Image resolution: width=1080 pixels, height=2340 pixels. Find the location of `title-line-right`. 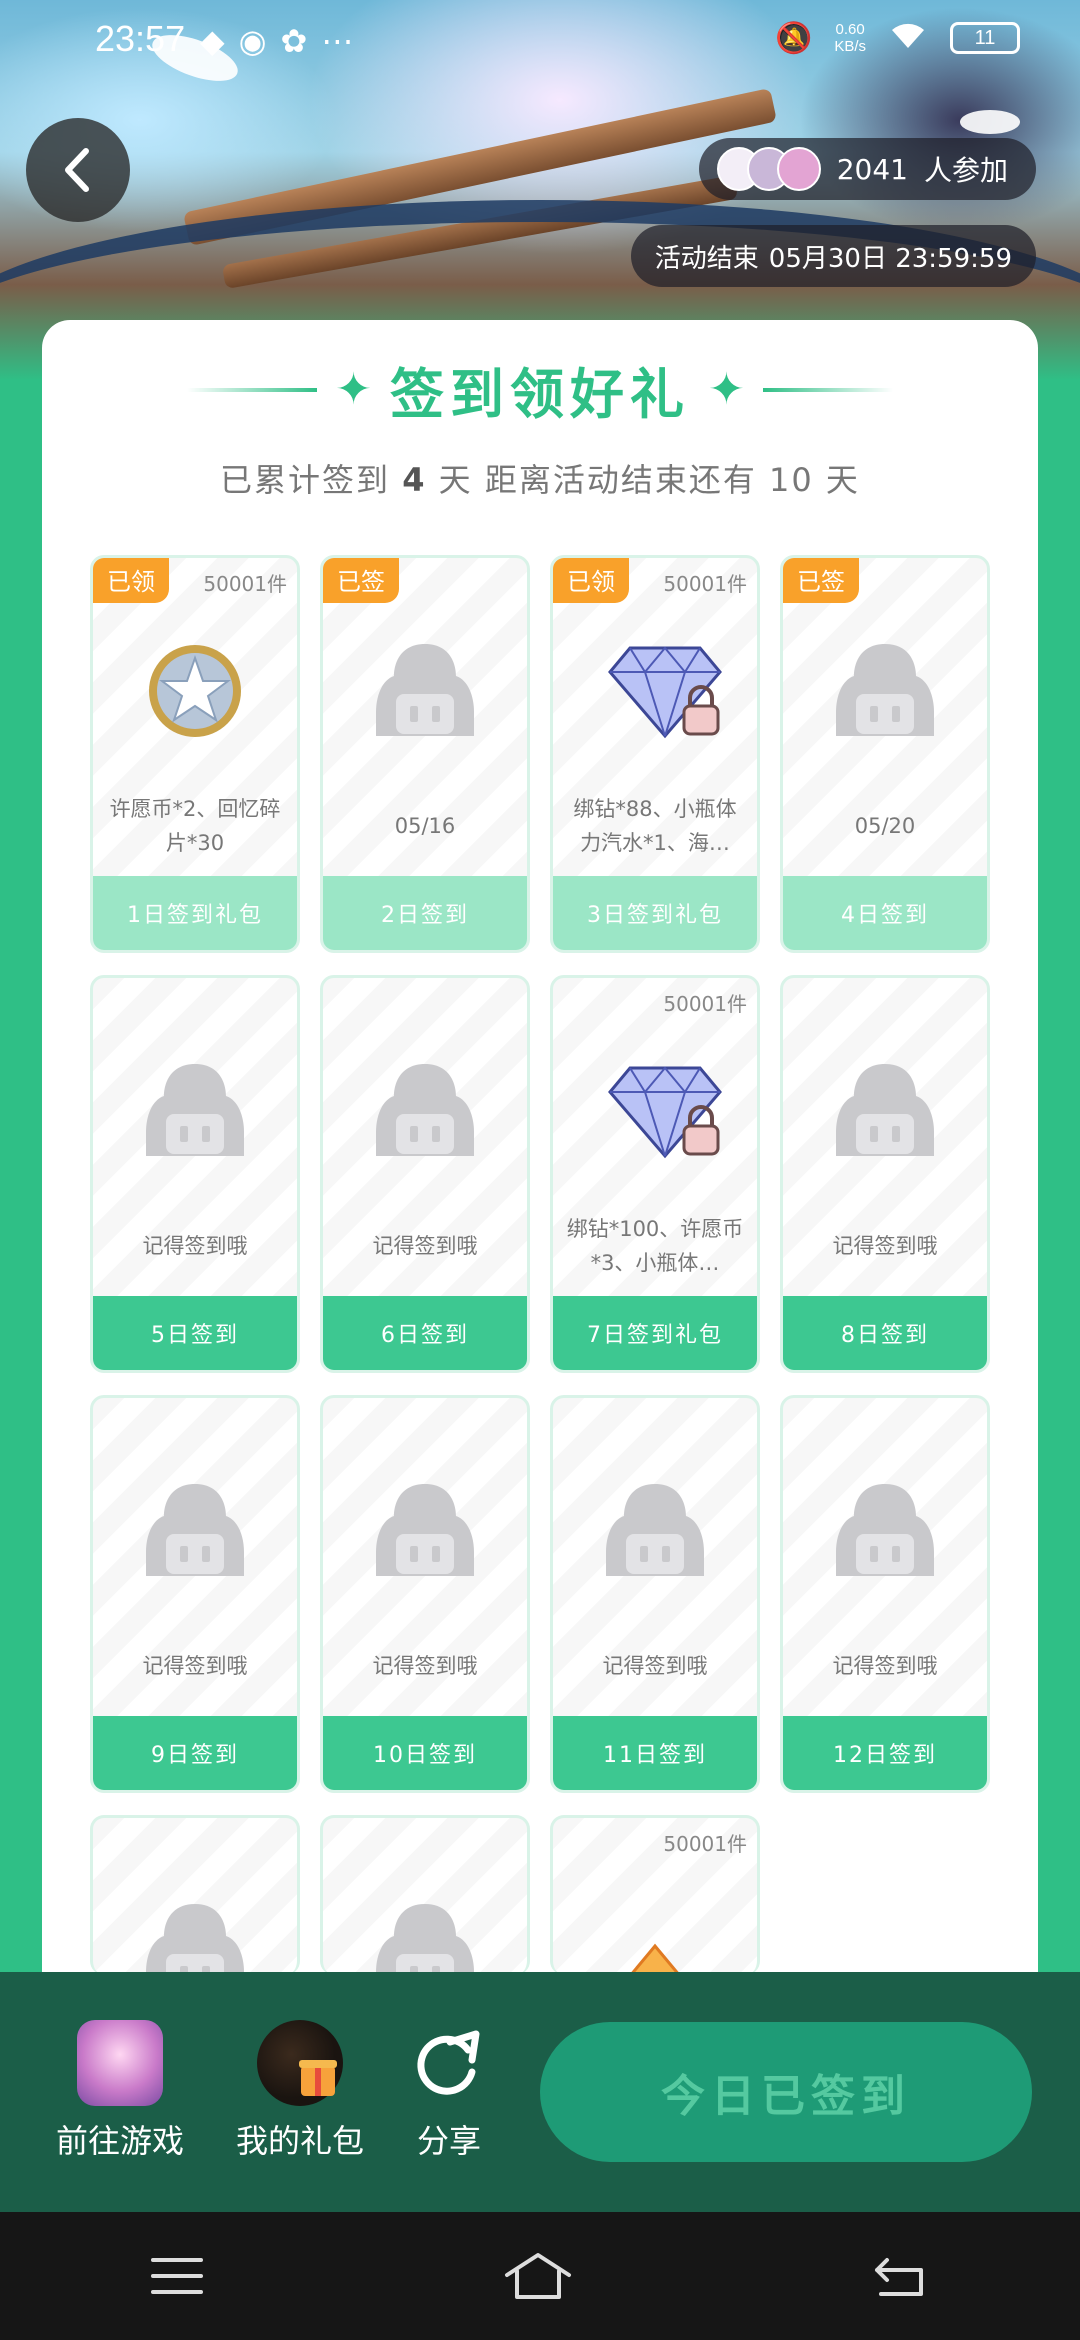

title-line-right is located at coordinates (827, 389).